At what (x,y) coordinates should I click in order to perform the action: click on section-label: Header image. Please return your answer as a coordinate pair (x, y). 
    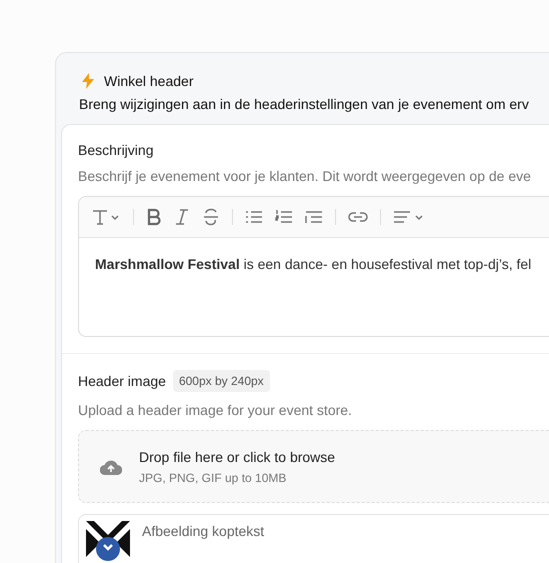
    Looking at the image, I should click on (122, 381).